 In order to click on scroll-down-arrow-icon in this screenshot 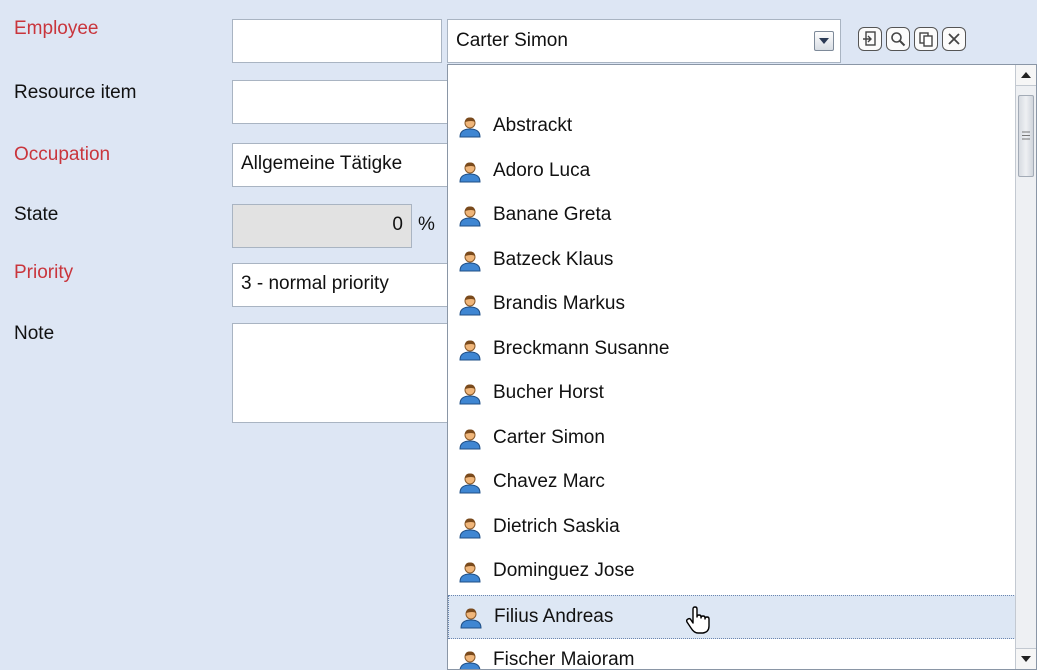, I will do `click(1026, 658)`.